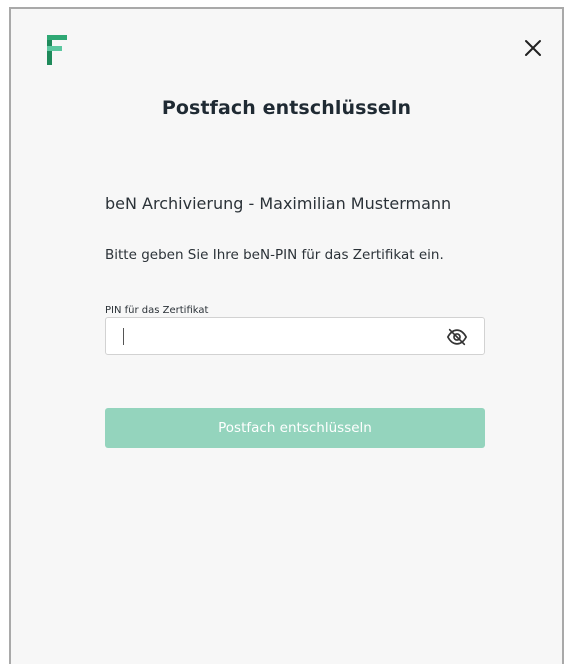 This screenshot has height=664, width=571. Describe the element at coordinates (57, 50) in the screenshot. I see `brand-logo-icon` at that location.